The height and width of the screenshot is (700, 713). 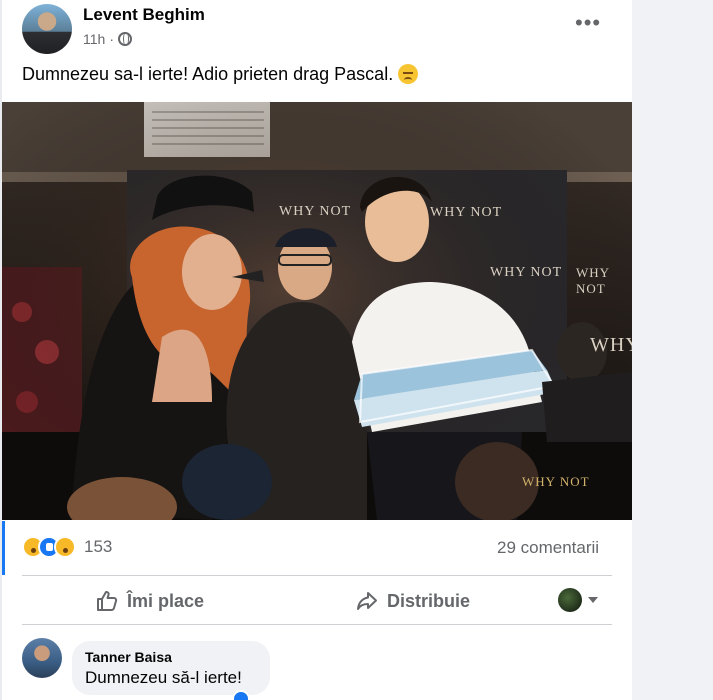 What do you see at coordinates (588, 23) in the screenshot?
I see `more-options-icon: •••` at bounding box center [588, 23].